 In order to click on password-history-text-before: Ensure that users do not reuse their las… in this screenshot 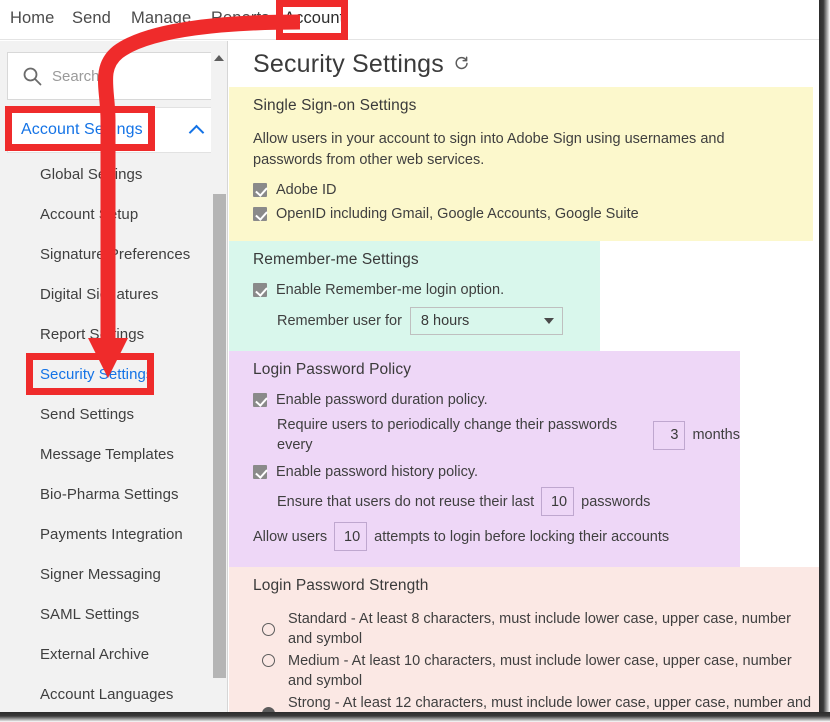, I will do `click(406, 501)`.